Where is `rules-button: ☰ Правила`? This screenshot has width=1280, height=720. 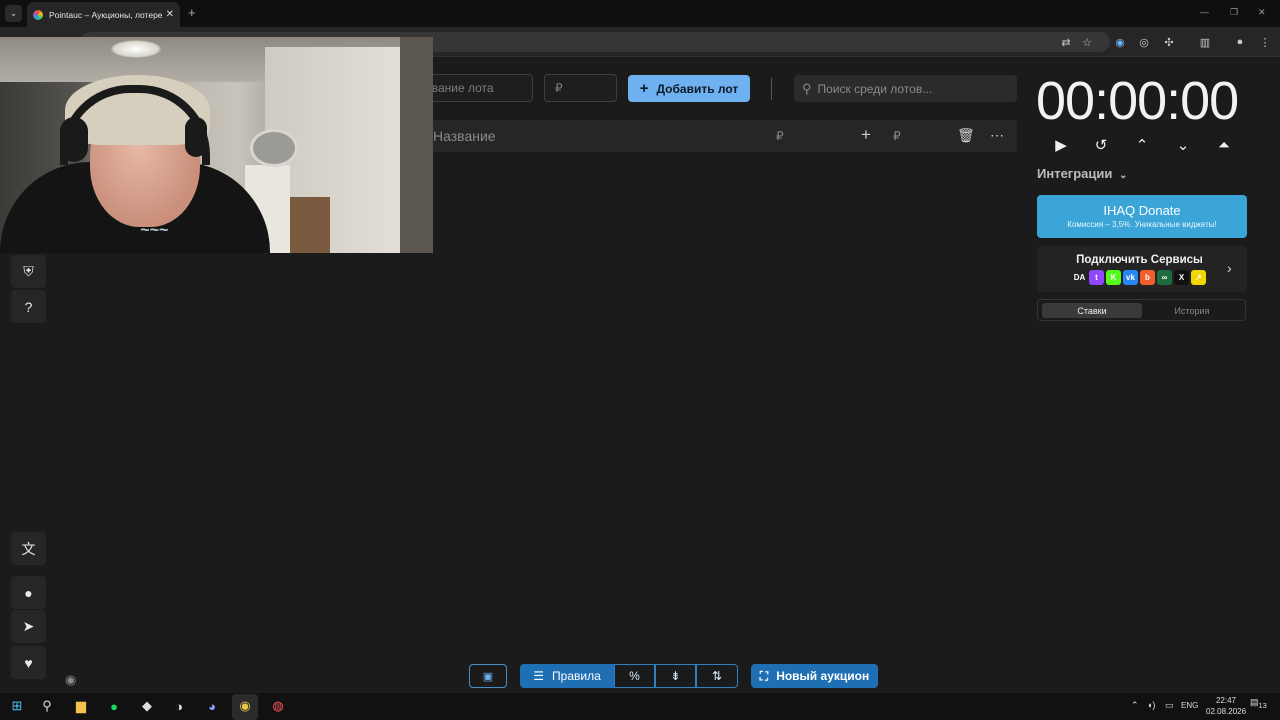 rules-button: ☰ Правила is located at coordinates (567, 676).